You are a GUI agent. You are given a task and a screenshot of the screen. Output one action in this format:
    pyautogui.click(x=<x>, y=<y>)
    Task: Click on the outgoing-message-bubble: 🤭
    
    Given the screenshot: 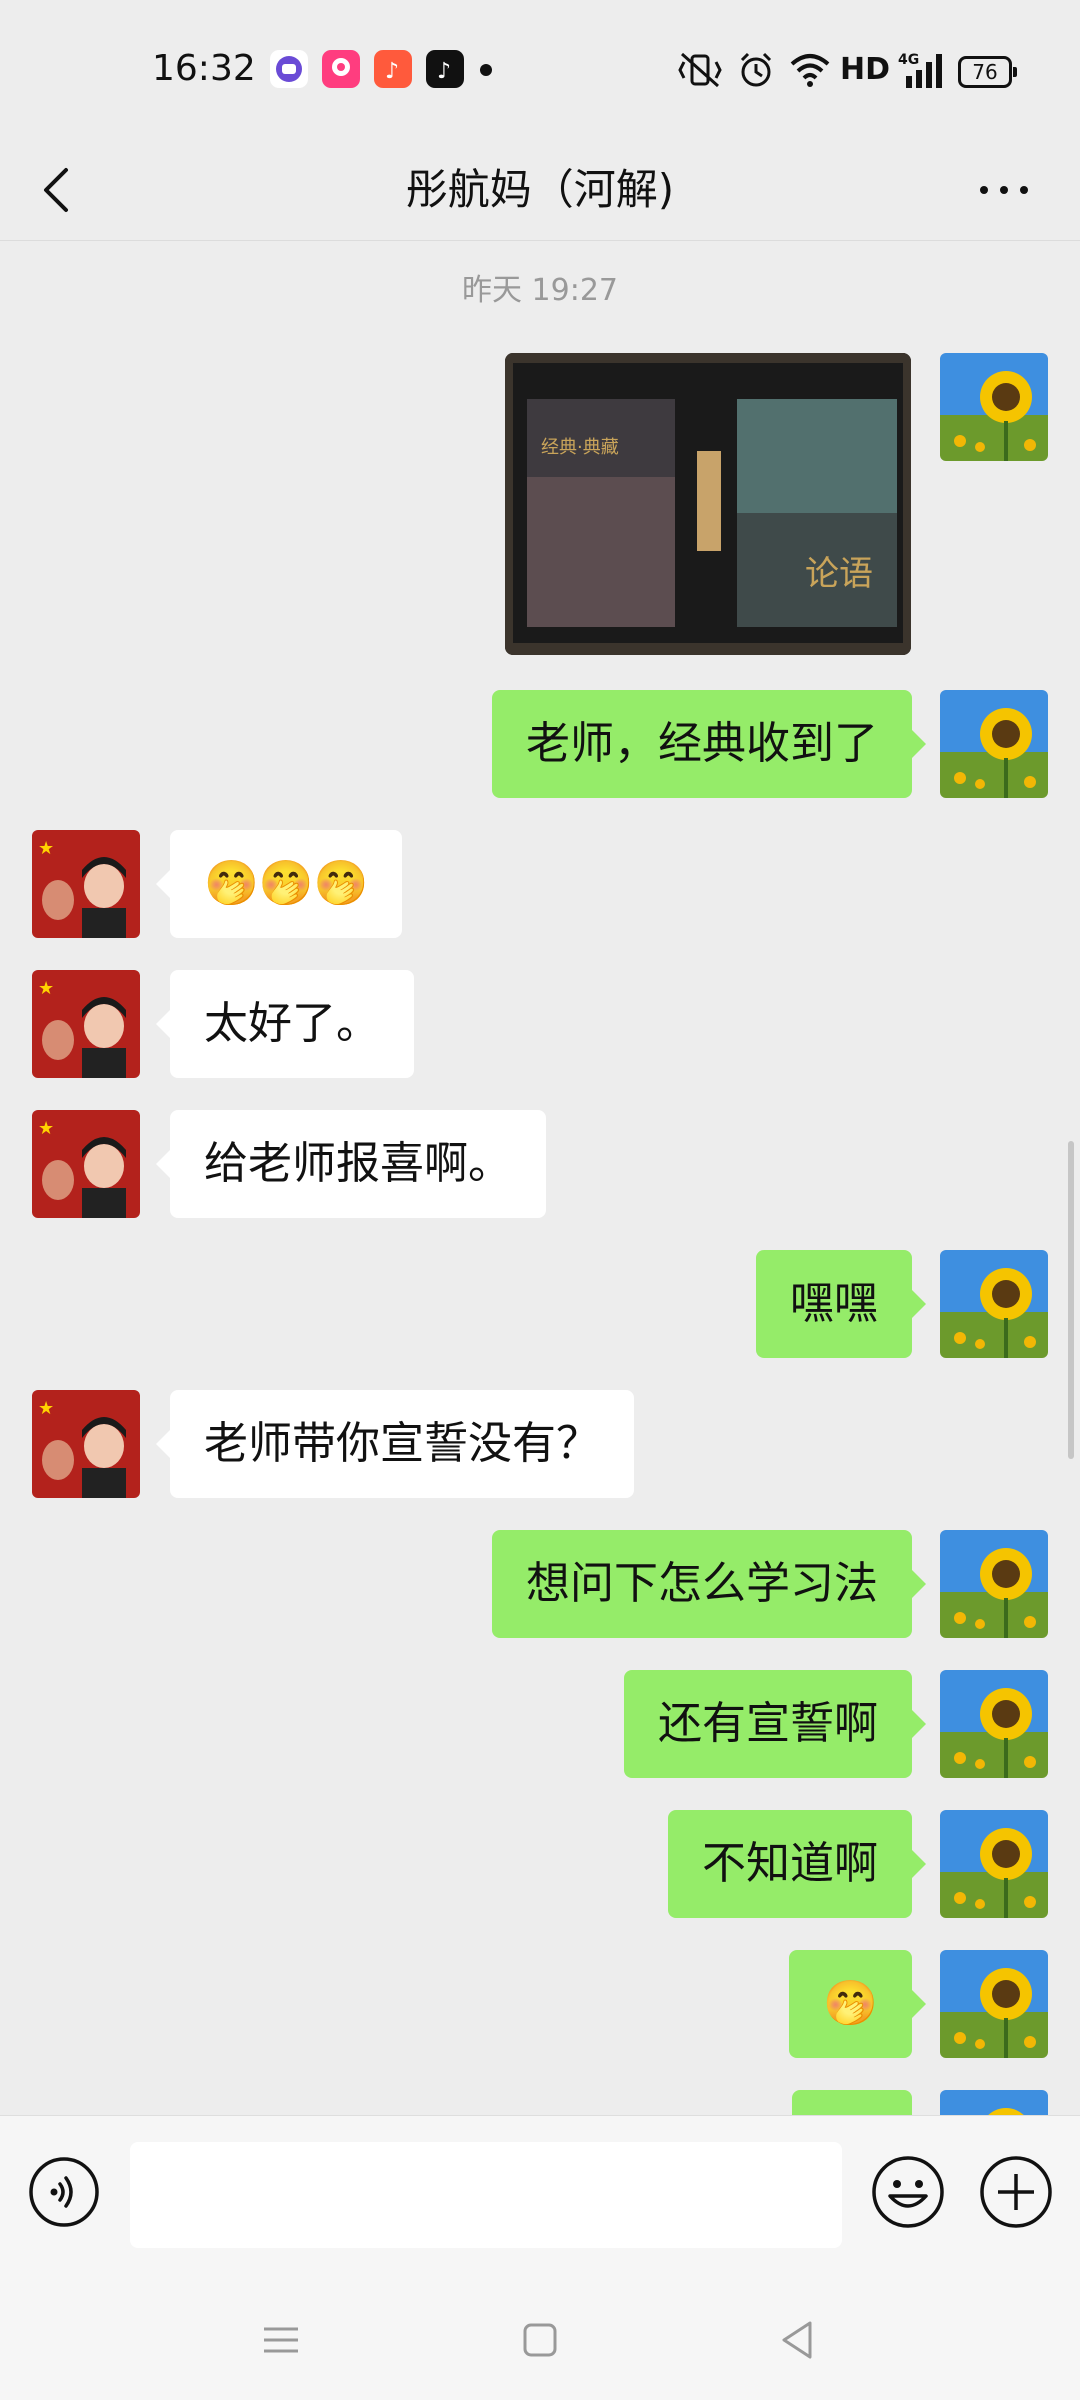 What is the action you would take?
    pyautogui.click(x=857, y=2004)
    